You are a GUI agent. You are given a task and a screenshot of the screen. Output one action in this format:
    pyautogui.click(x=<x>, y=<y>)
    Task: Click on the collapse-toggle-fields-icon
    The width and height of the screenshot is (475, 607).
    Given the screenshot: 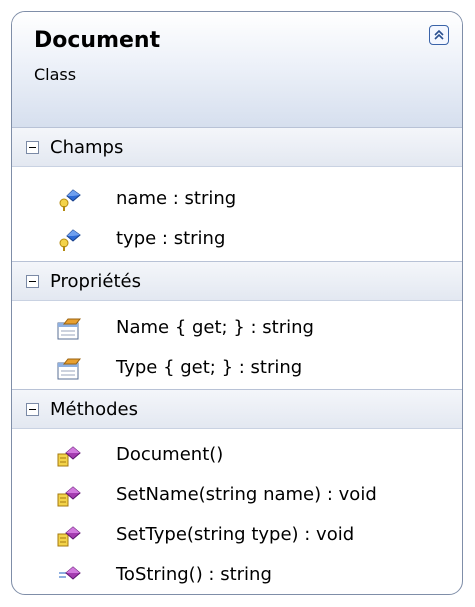 What is the action you would take?
    pyautogui.click(x=32, y=147)
    